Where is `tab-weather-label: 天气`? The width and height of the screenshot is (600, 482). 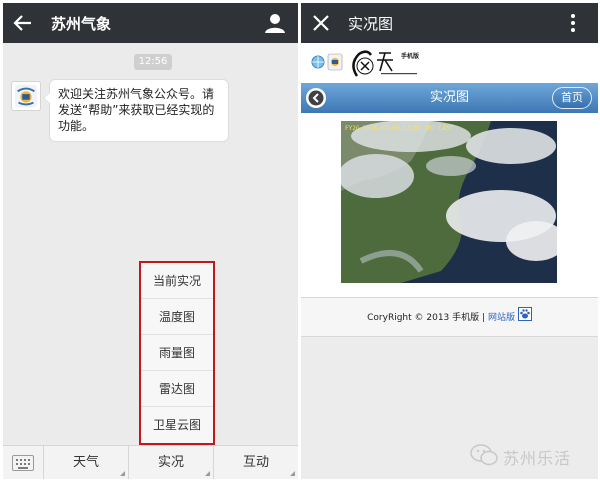
tab-weather-label: 天气 is located at coordinates (85, 462).